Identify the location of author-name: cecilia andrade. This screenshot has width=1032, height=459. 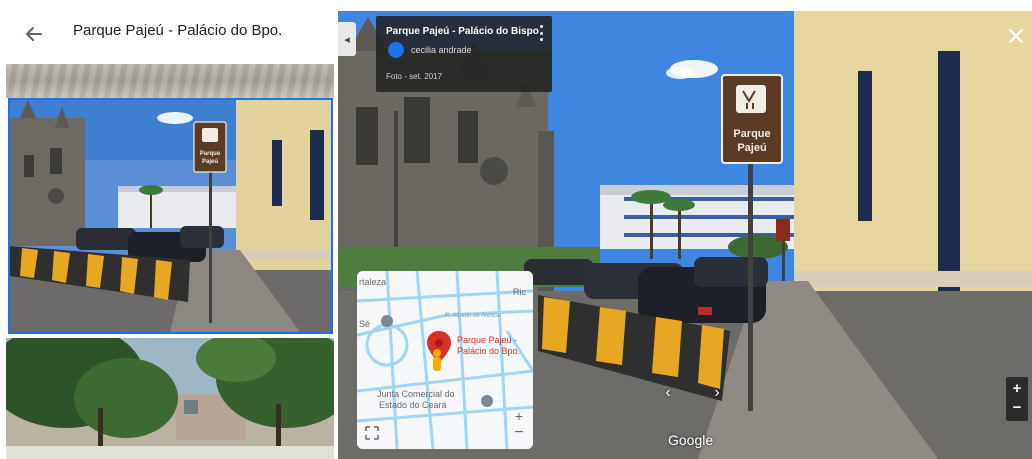
(441, 50).